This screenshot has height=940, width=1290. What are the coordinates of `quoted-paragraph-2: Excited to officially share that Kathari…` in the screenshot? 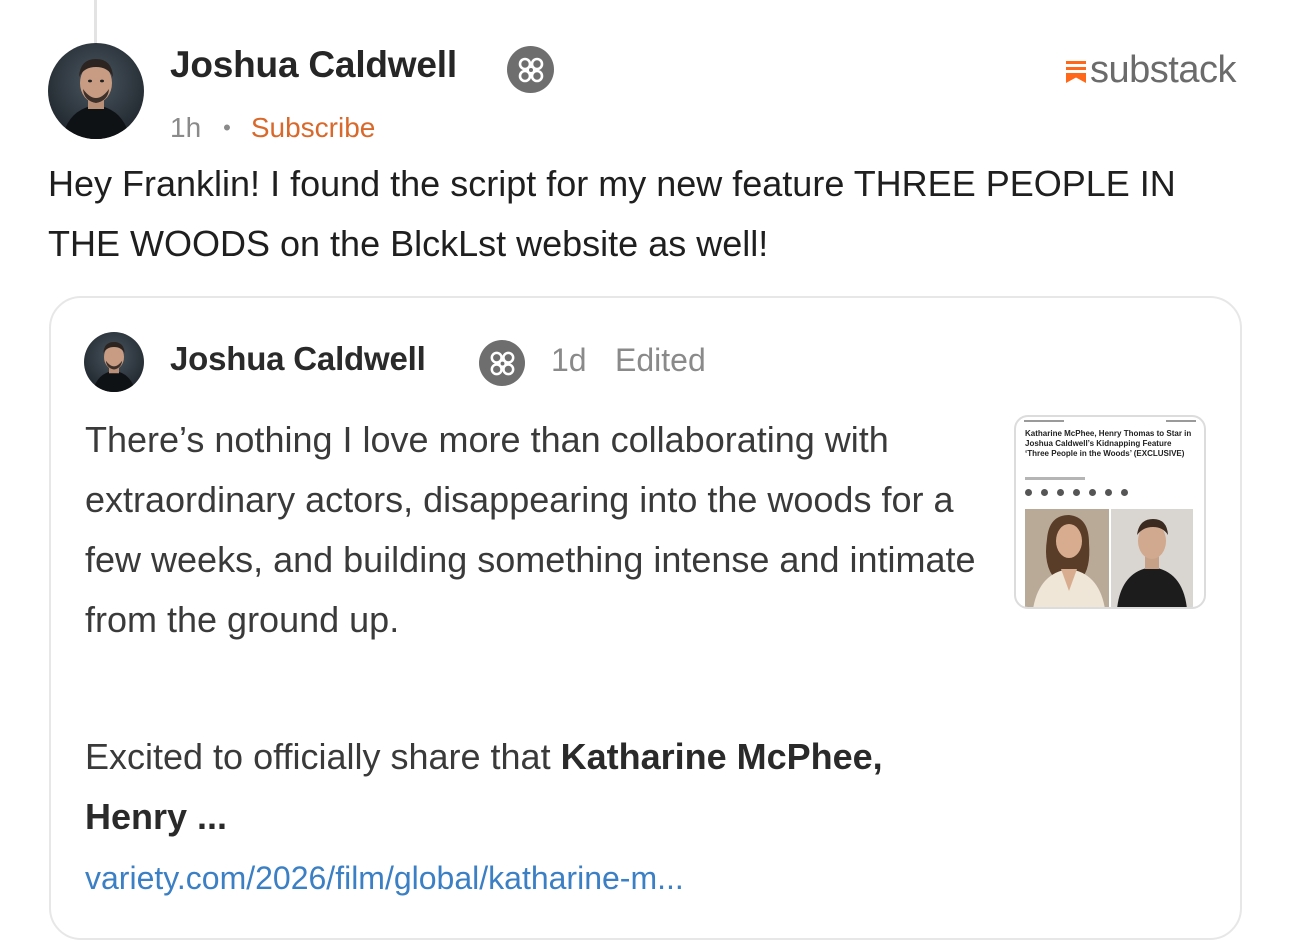 It's located at (525, 787).